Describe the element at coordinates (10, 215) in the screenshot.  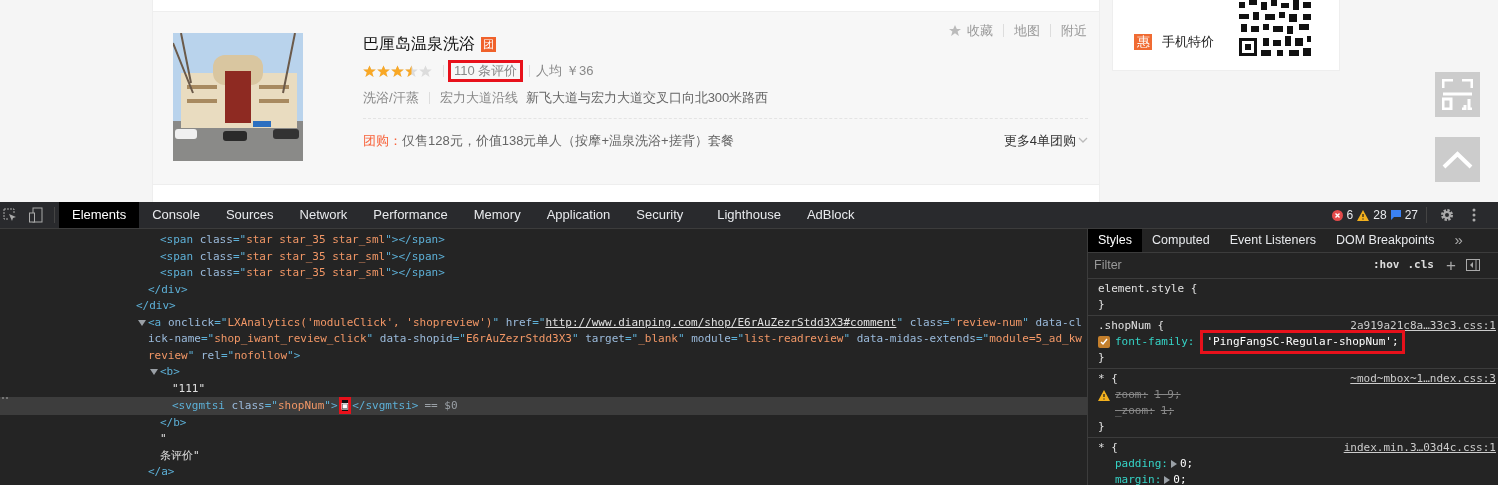
I see `inspect-element-icon` at that location.